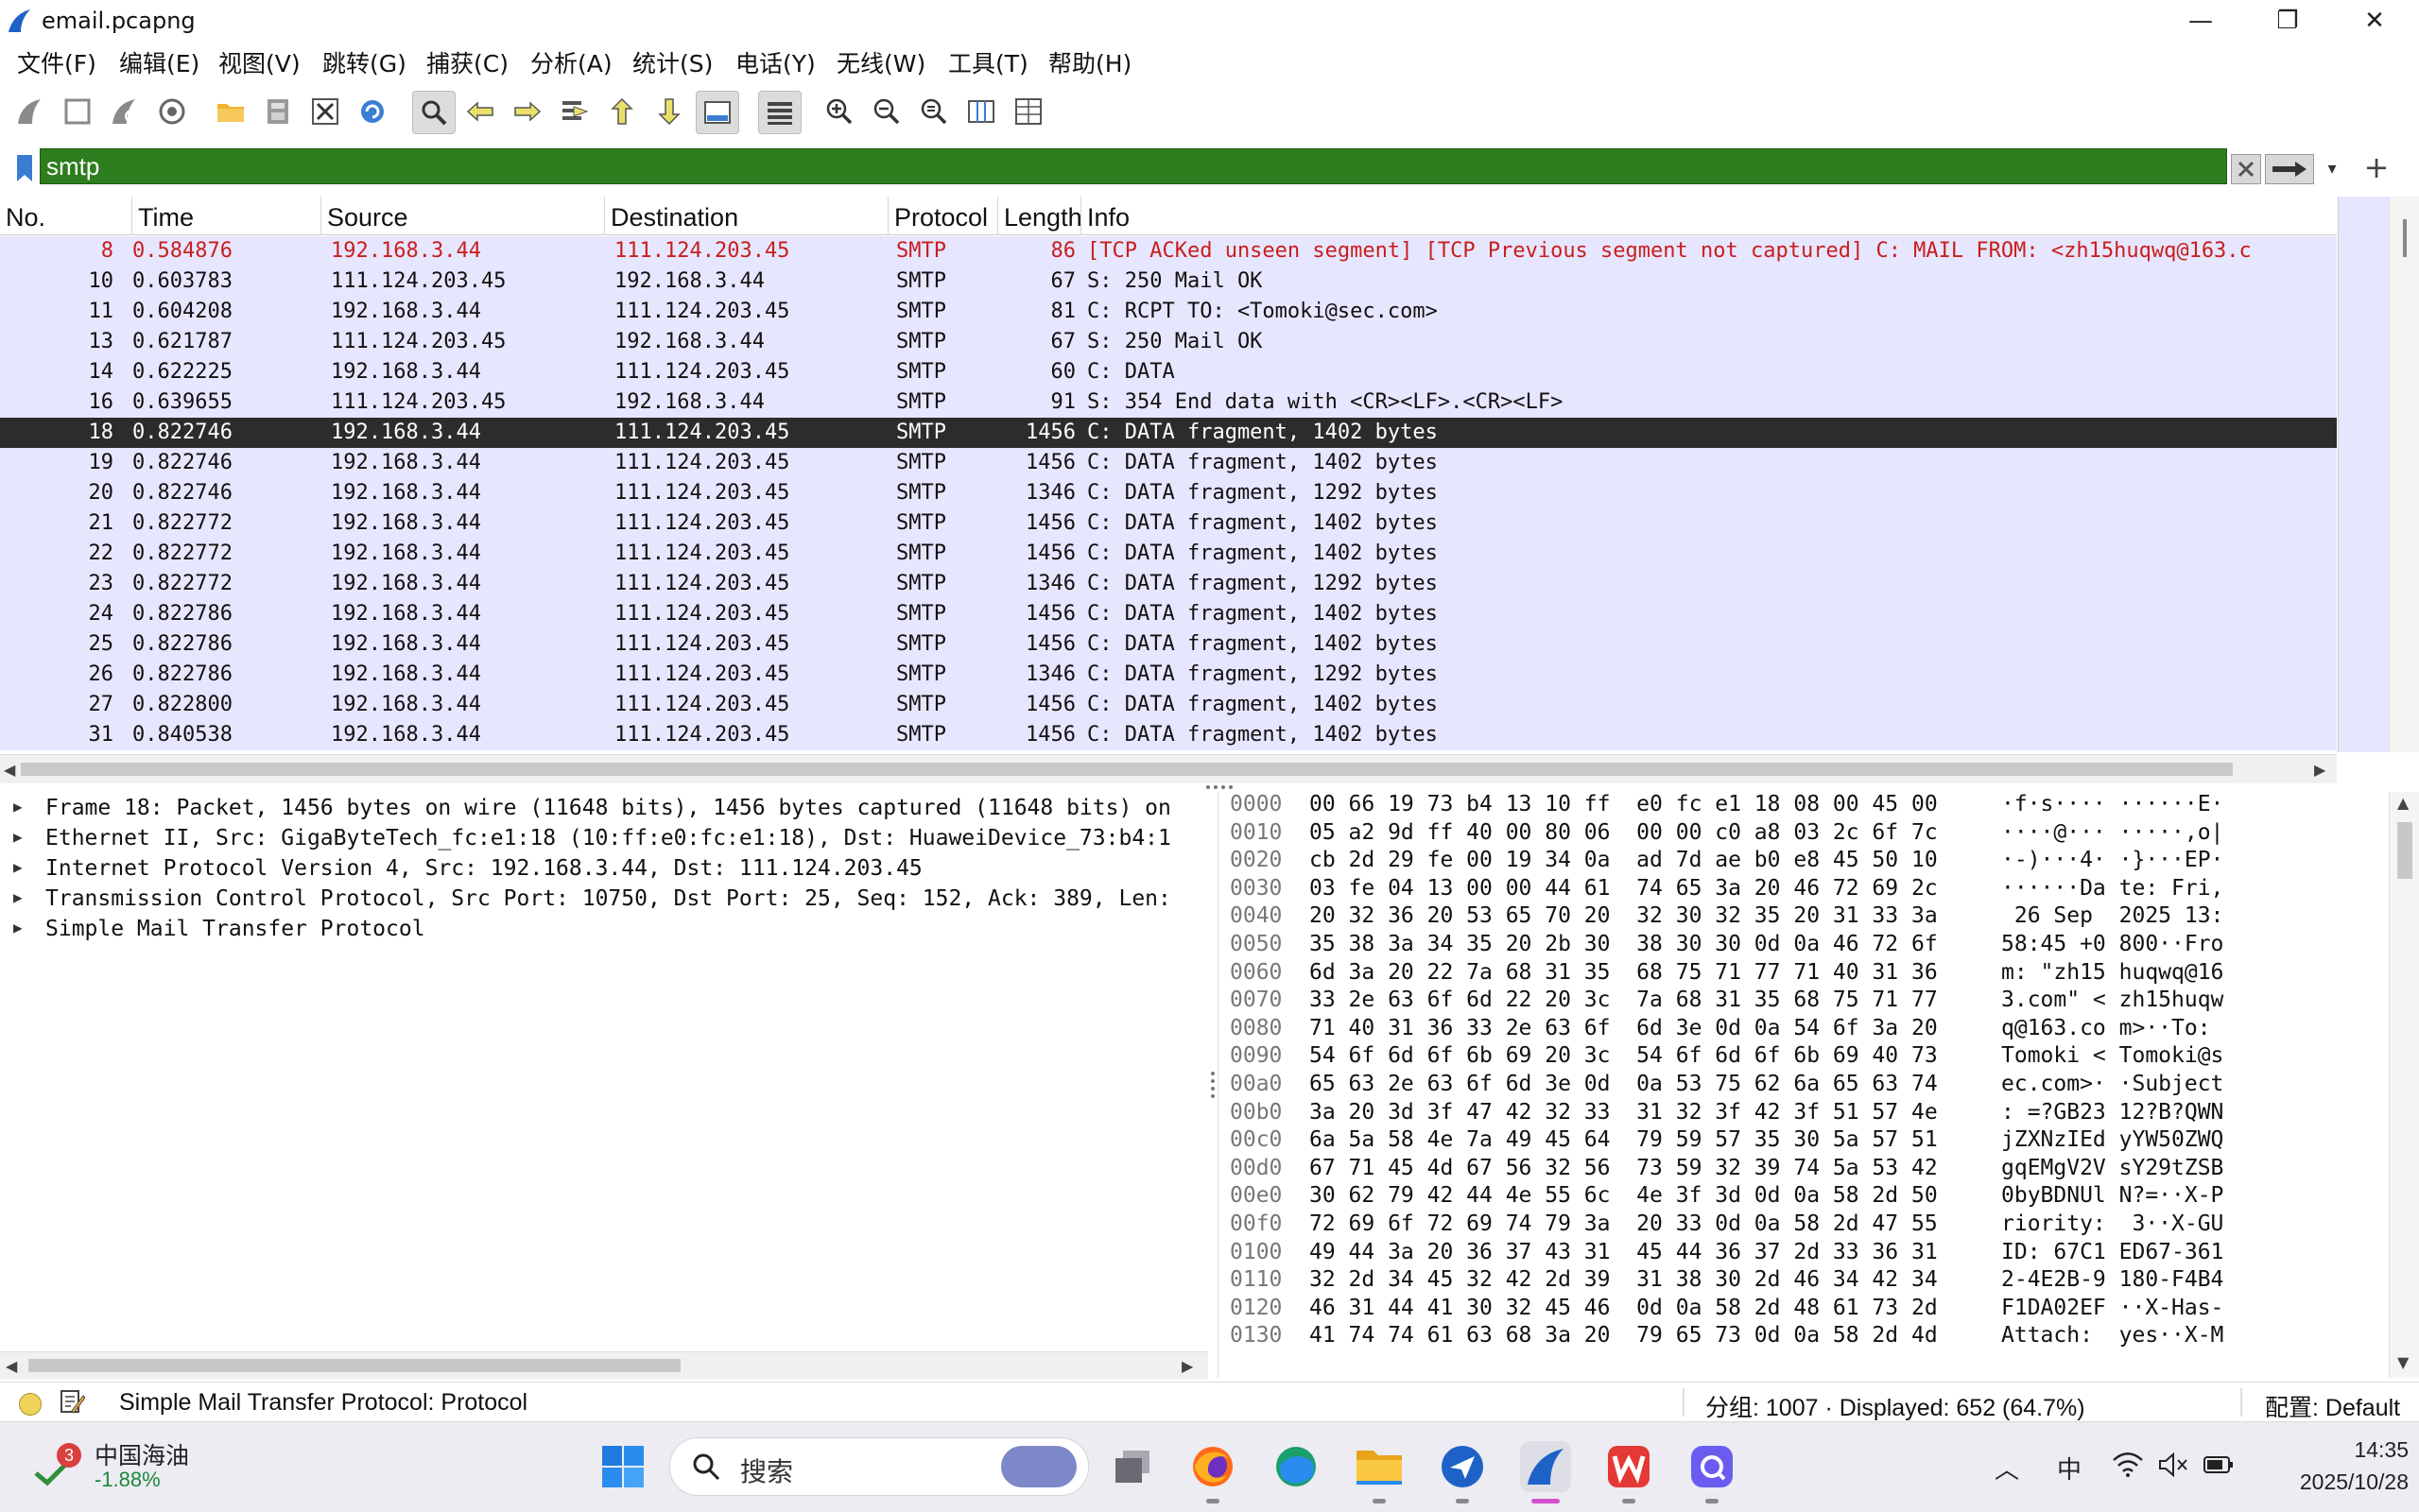 This screenshot has height=1512, width=2419. I want to click on wifi-icon, so click(2128, 1465).